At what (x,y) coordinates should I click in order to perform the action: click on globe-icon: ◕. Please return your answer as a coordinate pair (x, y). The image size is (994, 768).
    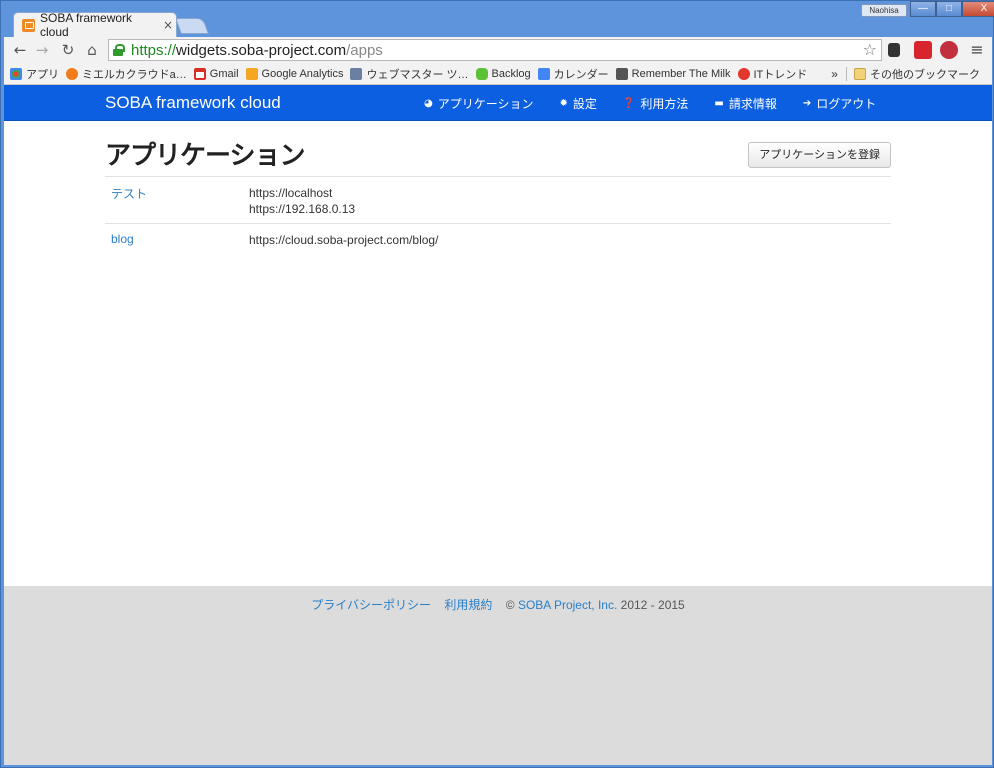
    Looking at the image, I should click on (428, 103).